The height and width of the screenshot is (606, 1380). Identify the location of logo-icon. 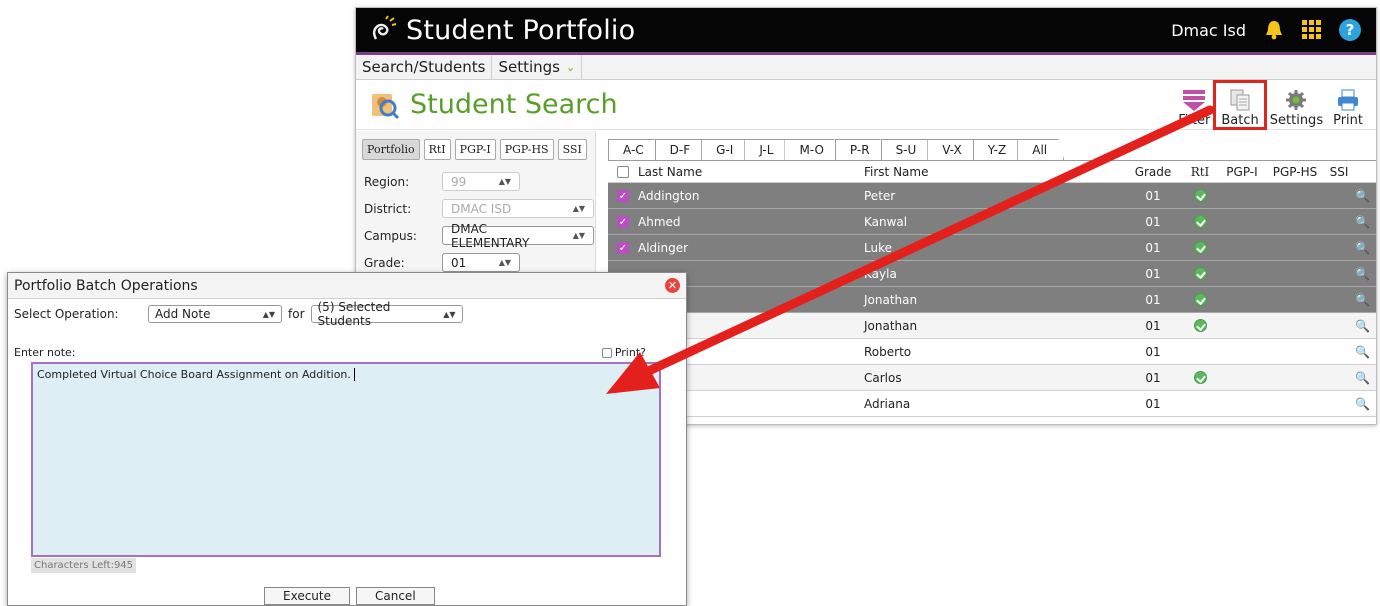
(384, 27).